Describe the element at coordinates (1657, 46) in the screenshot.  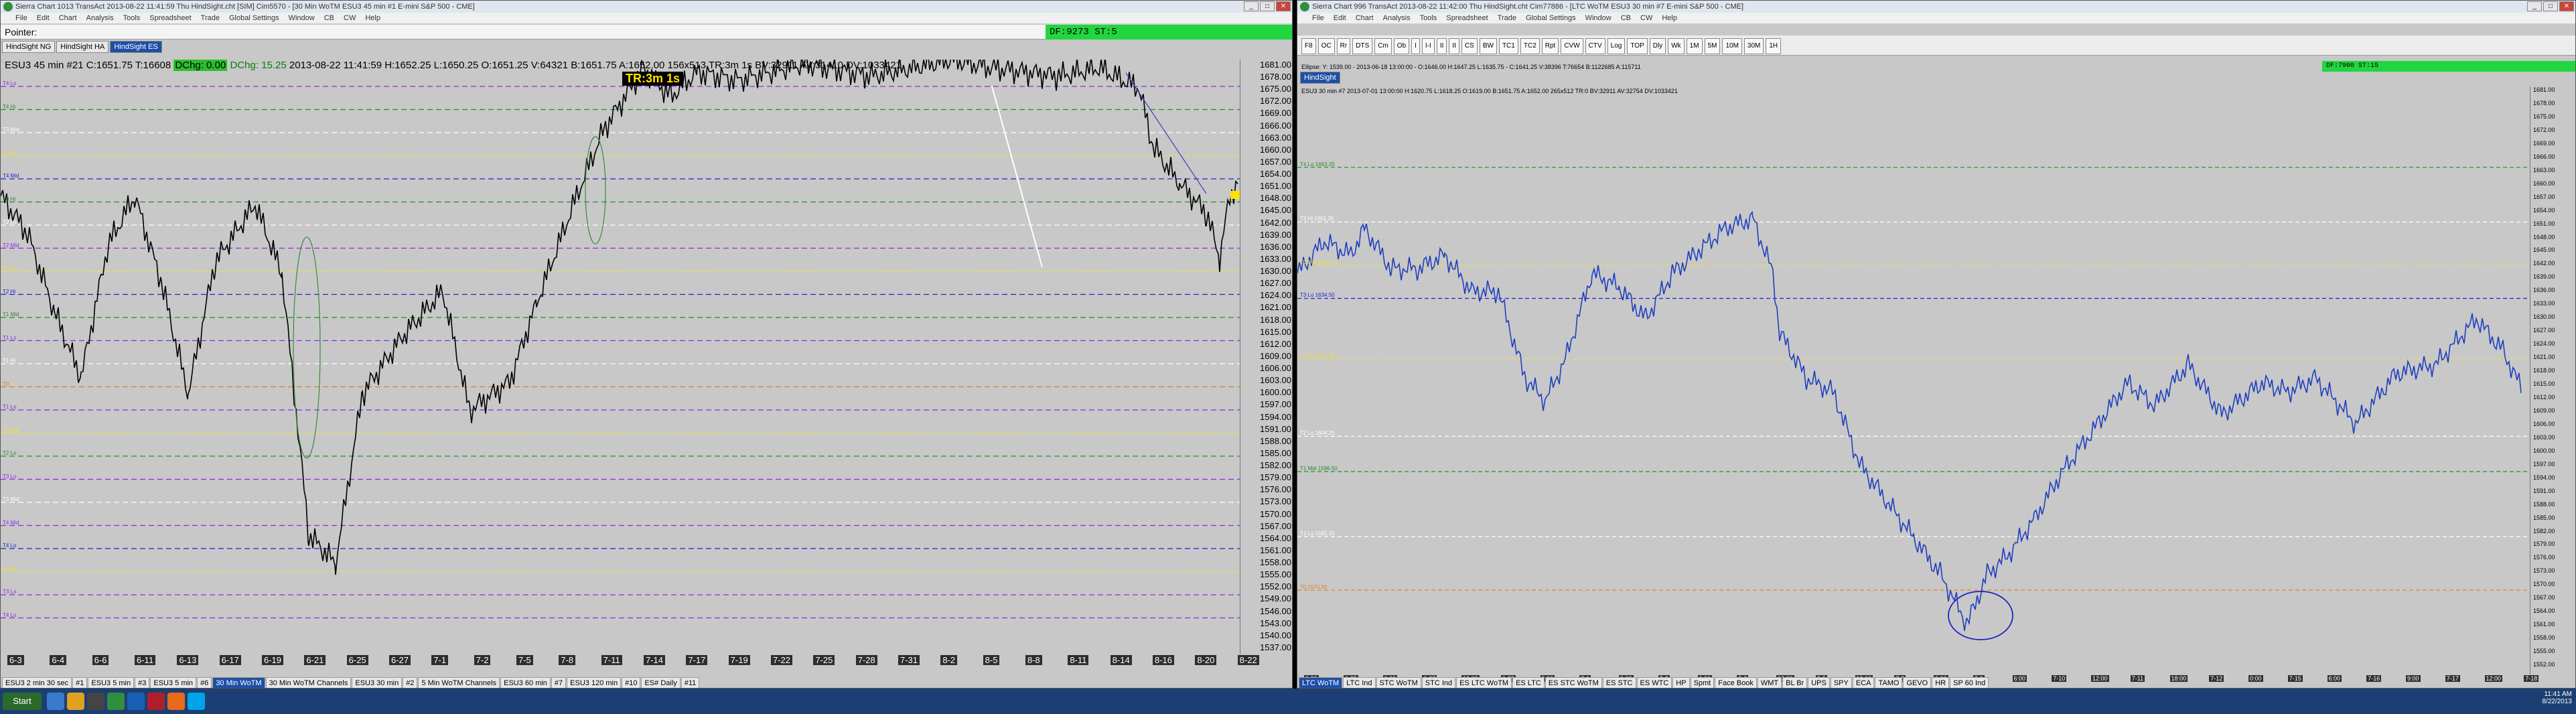
I see `toolbar-button: Dly` at that location.